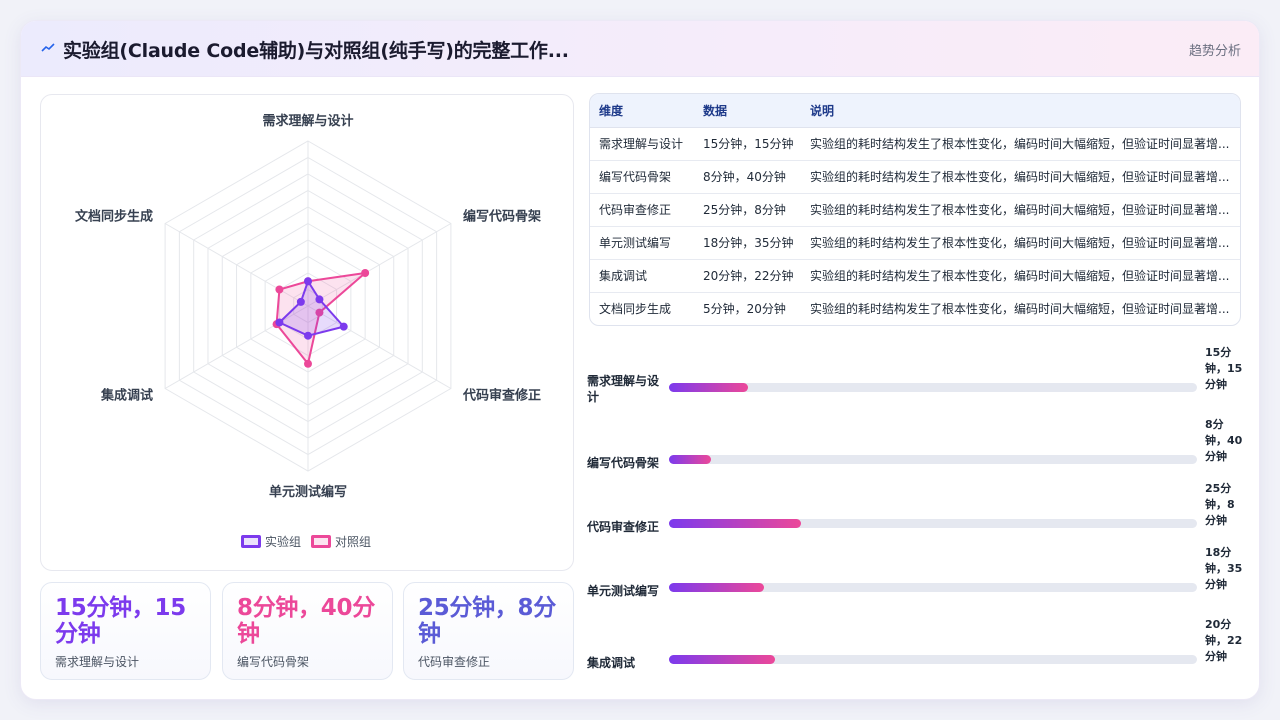 The height and width of the screenshot is (720, 1280). Describe the element at coordinates (1224, 640) in the screenshot. I see `bar-value-label: 20分钟，22分钟` at that location.